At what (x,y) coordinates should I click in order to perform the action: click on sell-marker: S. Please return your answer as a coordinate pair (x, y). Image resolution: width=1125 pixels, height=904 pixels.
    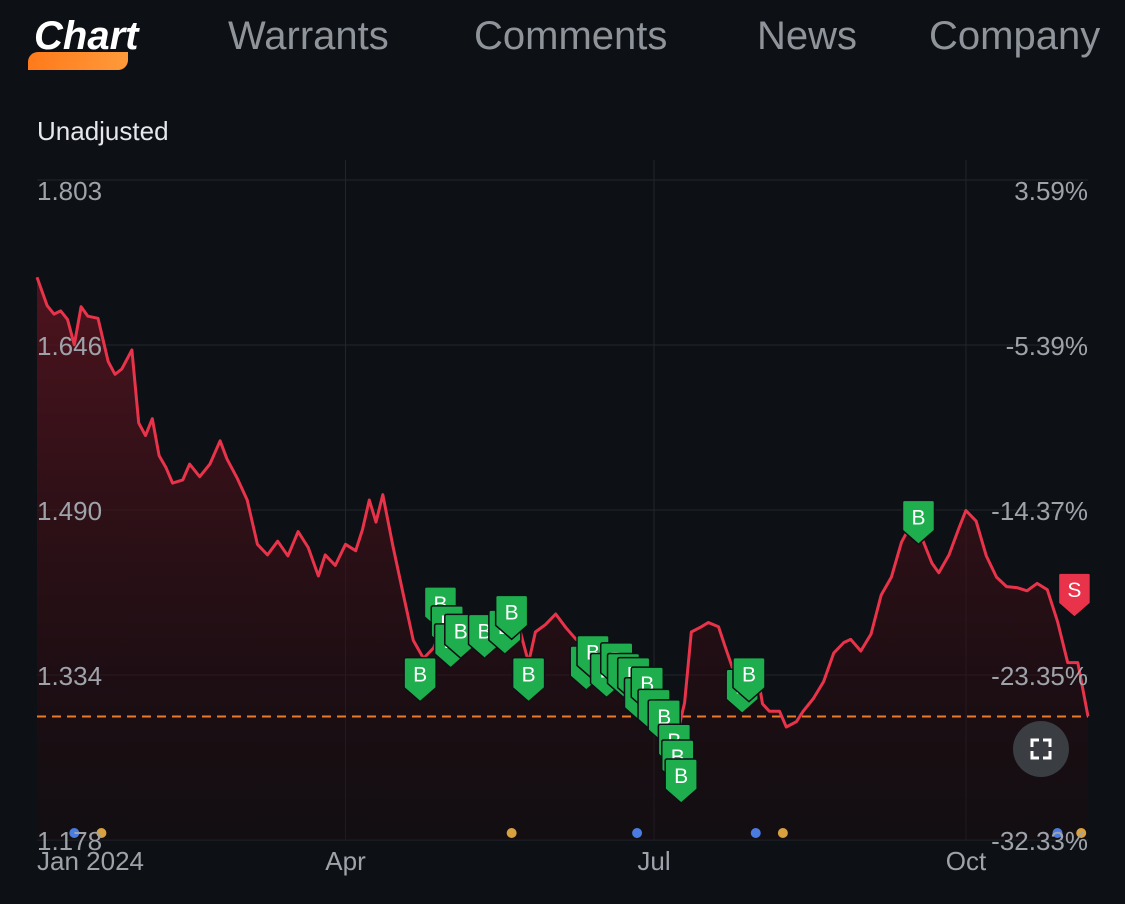
    Looking at the image, I should click on (1074, 595).